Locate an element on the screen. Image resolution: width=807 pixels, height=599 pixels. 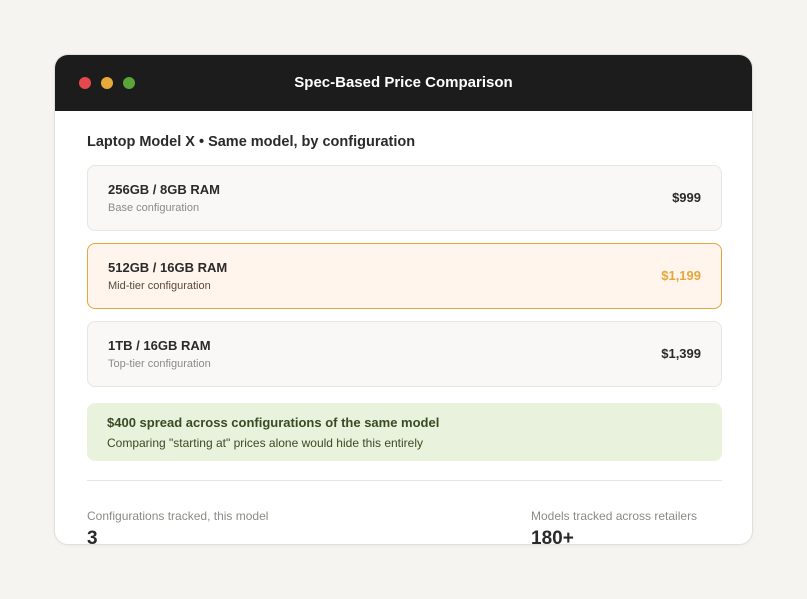
window-title: Spec-Based Price Comparison is located at coordinates (403, 82).